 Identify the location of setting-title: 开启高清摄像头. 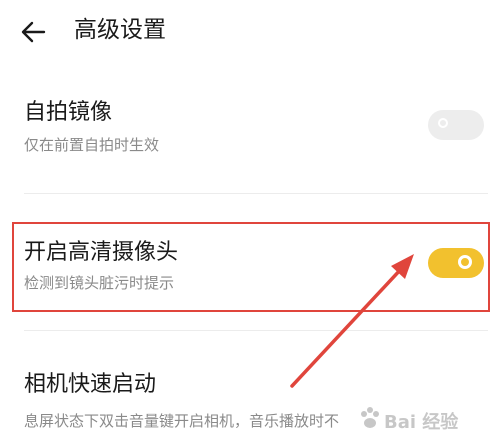
(101, 252).